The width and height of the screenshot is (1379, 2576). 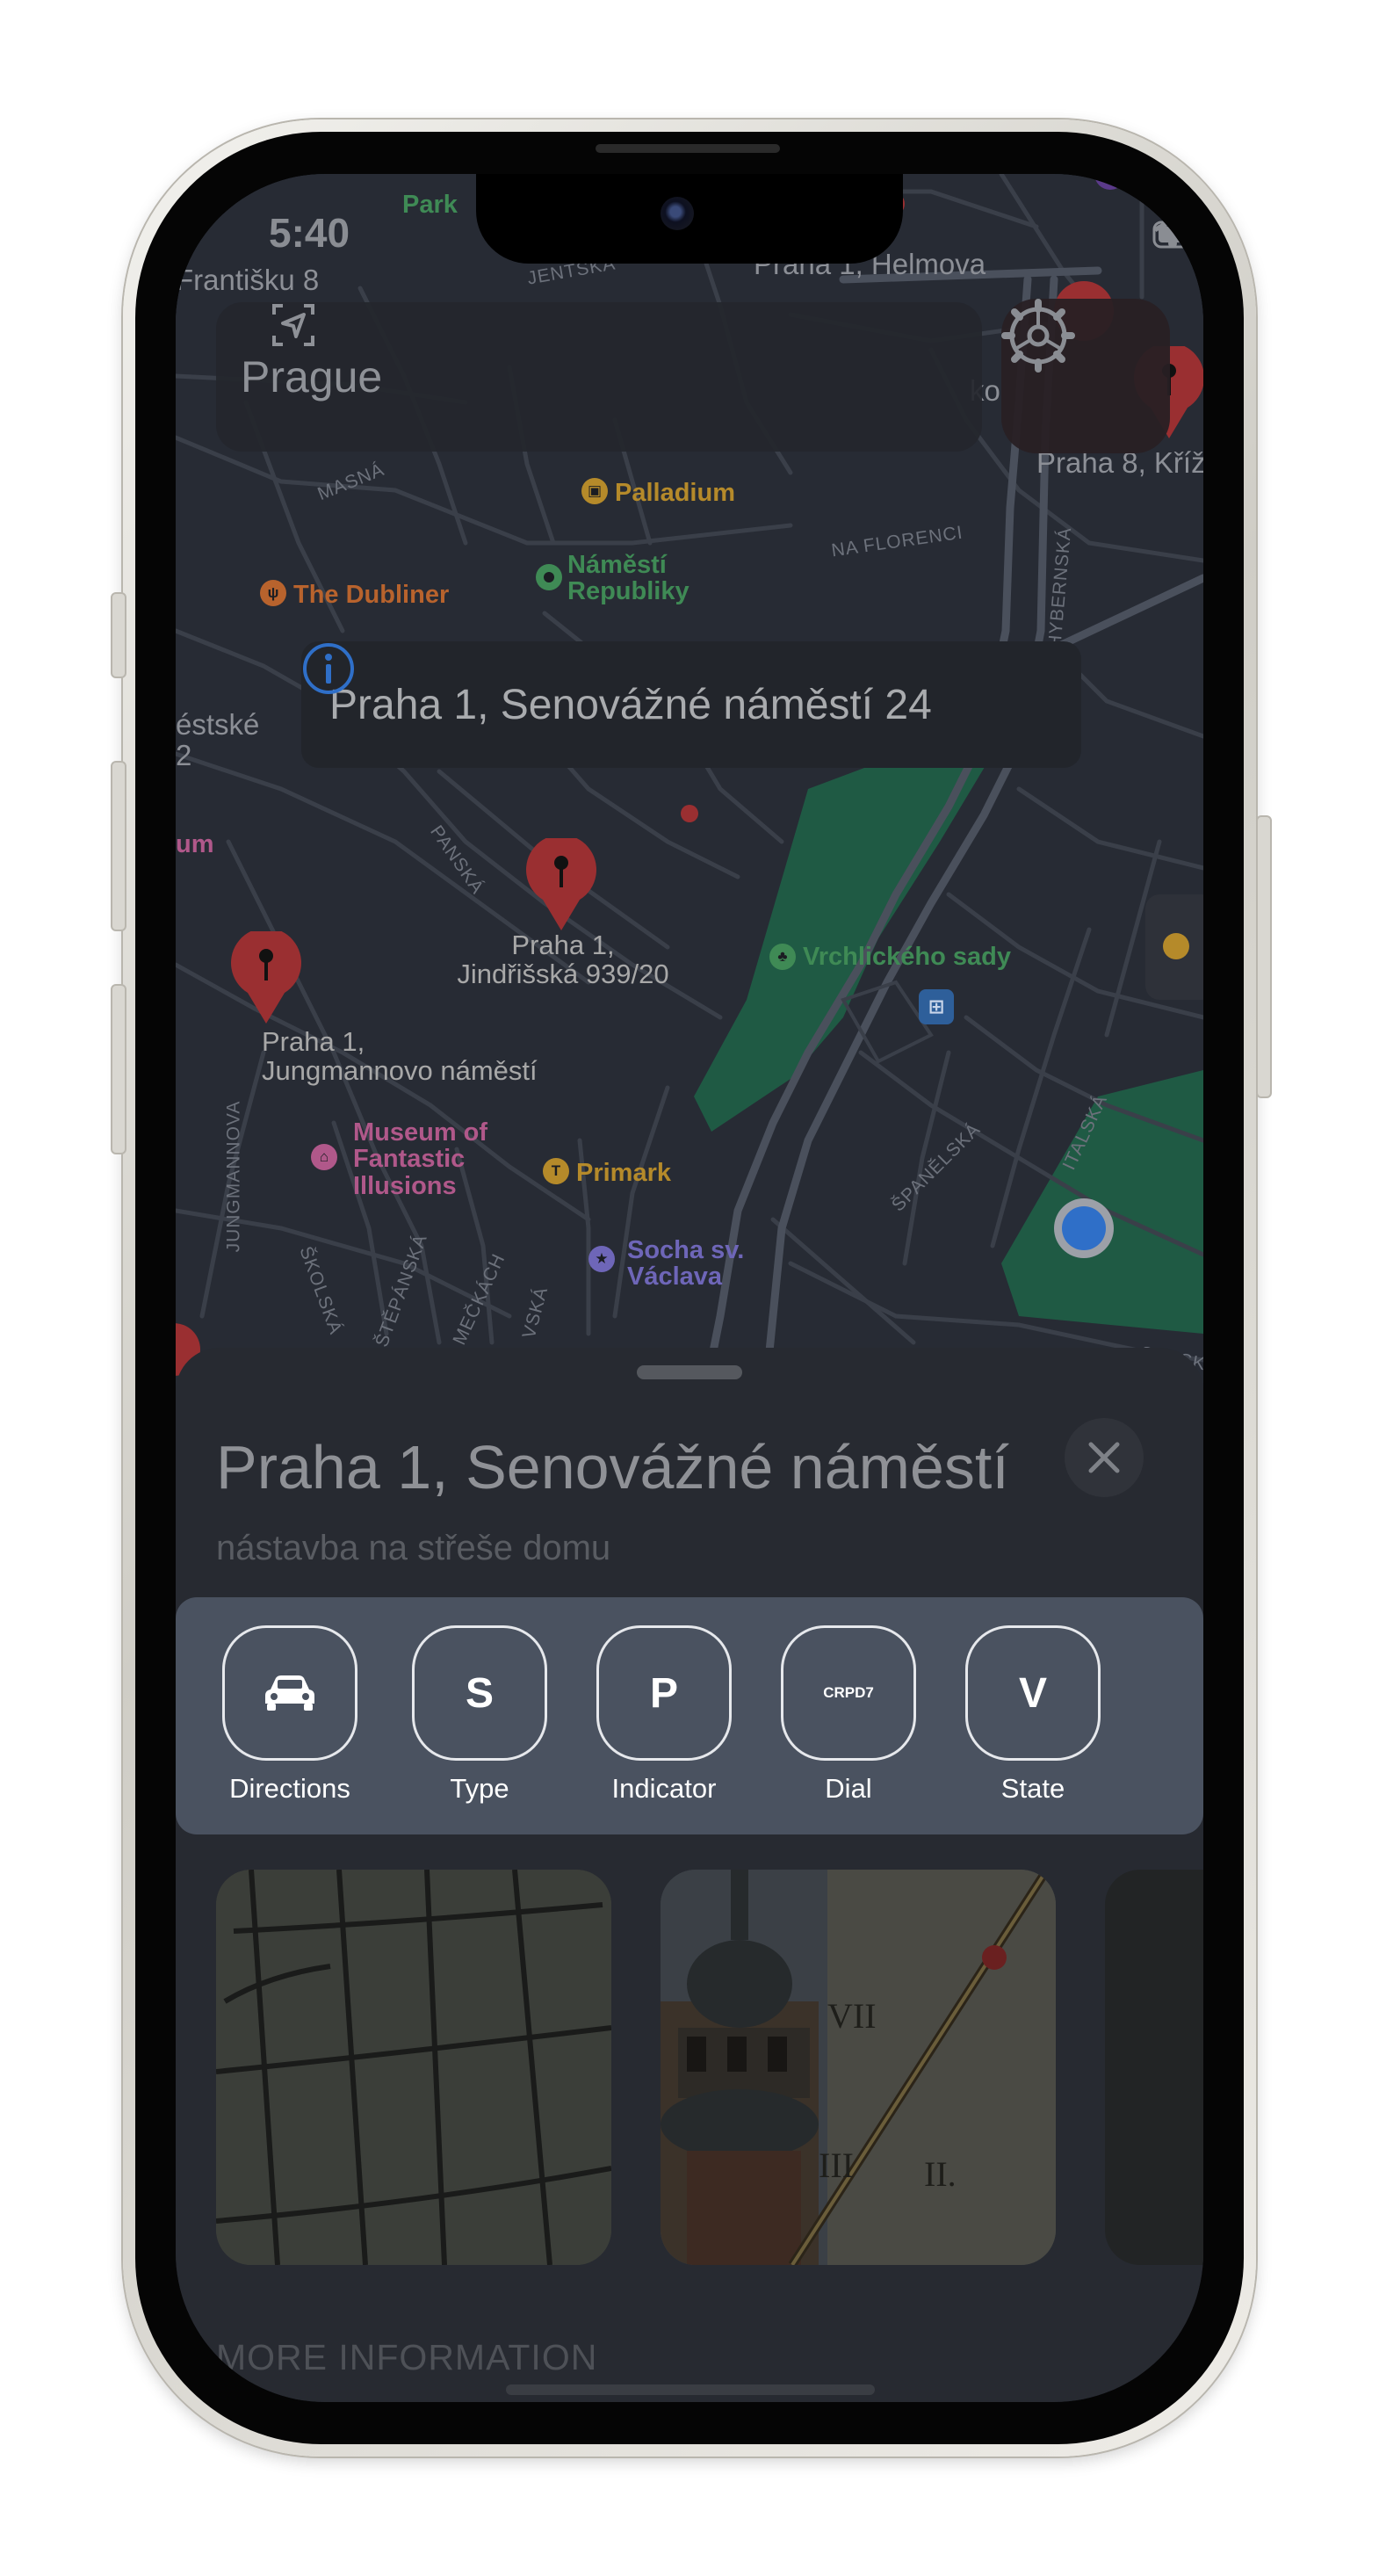 I want to click on area-label: éstské 2, so click(x=218, y=739).